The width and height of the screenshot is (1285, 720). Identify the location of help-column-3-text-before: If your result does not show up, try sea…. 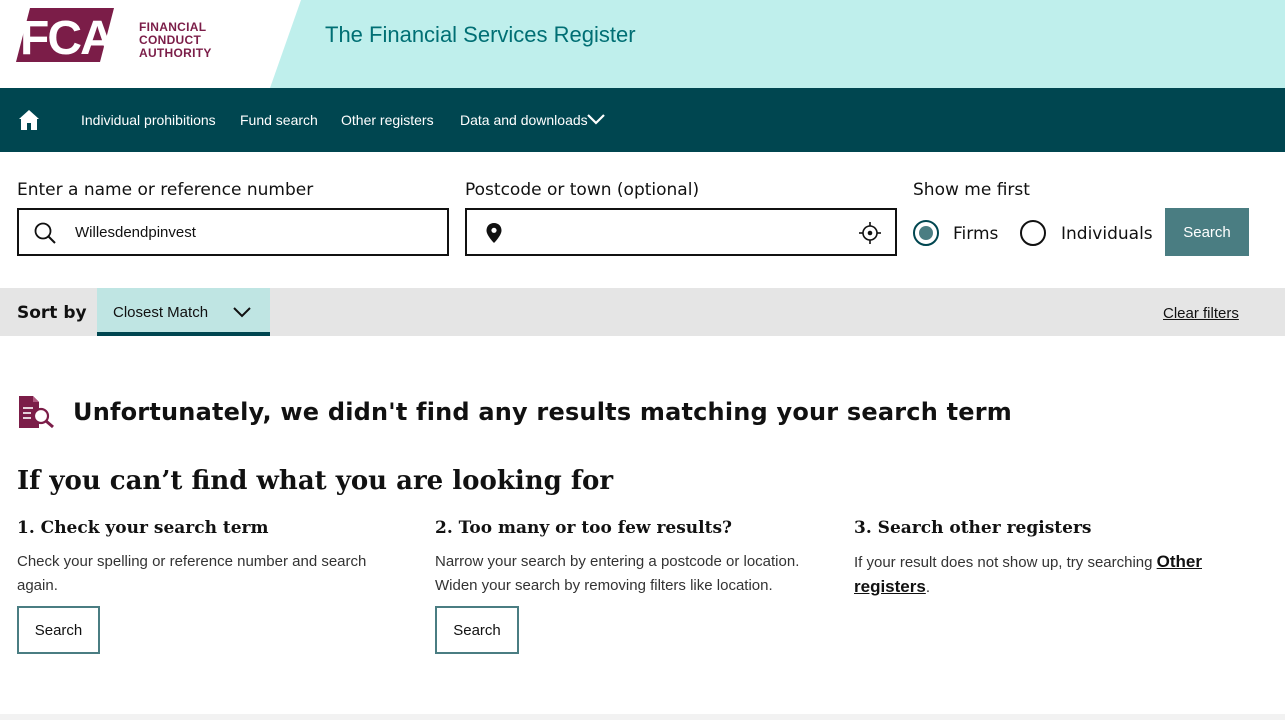
(1005, 562).